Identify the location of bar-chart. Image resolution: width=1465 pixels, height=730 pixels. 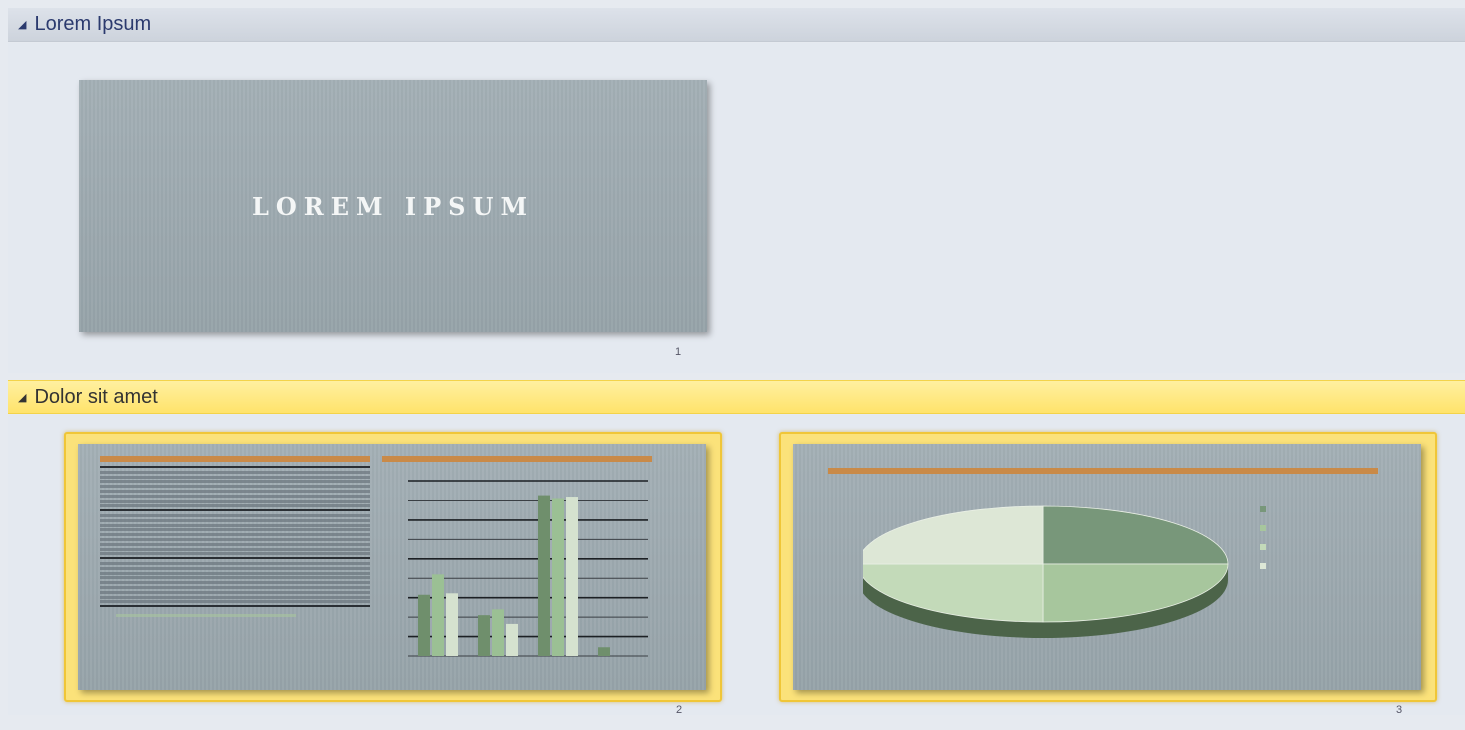
(528, 568).